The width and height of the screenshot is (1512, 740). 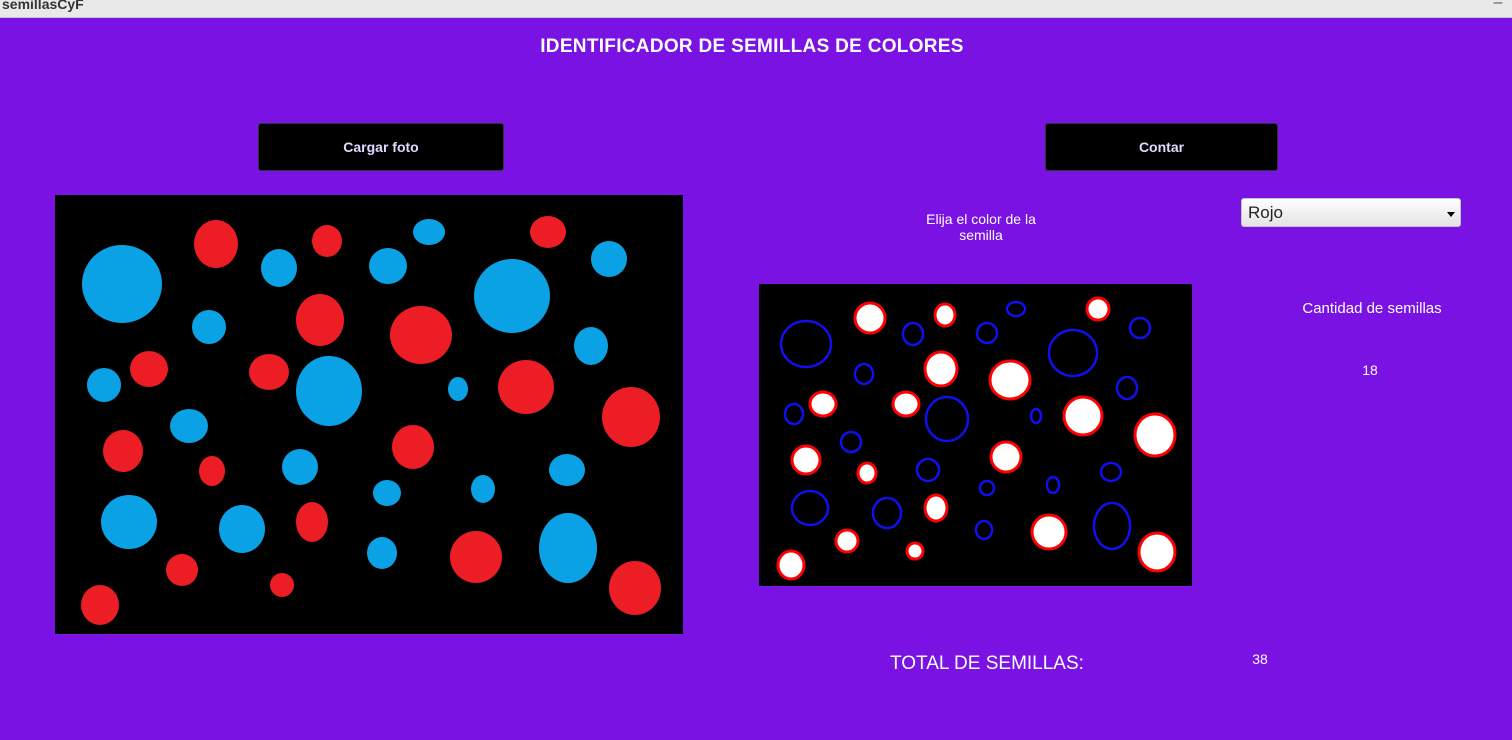 I want to click on color-select: Rojo, so click(x=1351, y=212).